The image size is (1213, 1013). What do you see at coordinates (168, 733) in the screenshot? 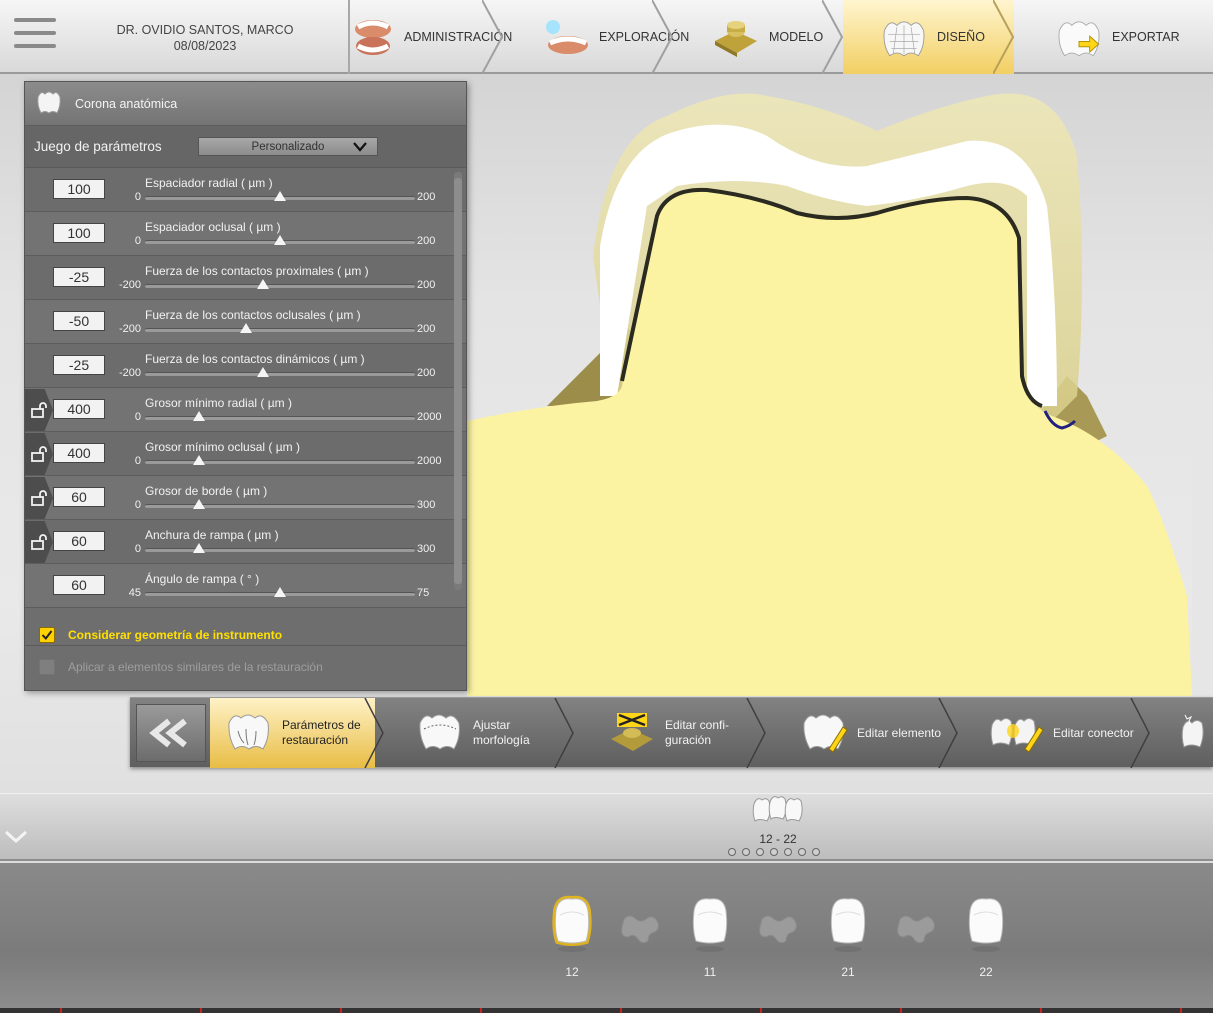
I see `double-chevron-left-icon` at bounding box center [168, 733].